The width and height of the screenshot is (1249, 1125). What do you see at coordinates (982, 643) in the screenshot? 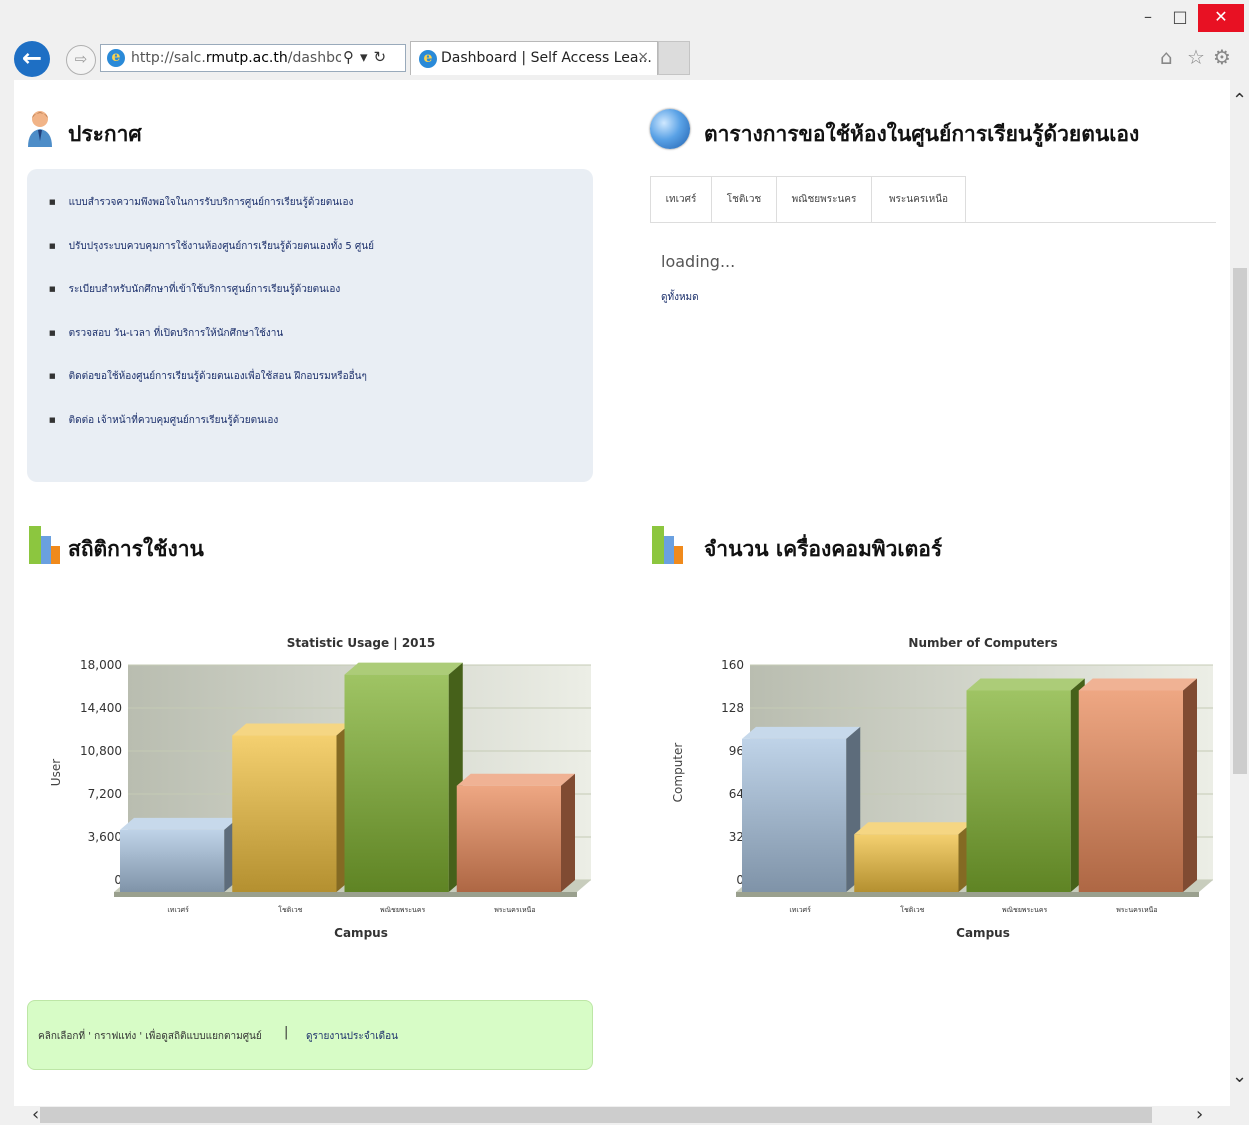
I see `chart-title: Number of Computers` at bounding box center [982, 643].